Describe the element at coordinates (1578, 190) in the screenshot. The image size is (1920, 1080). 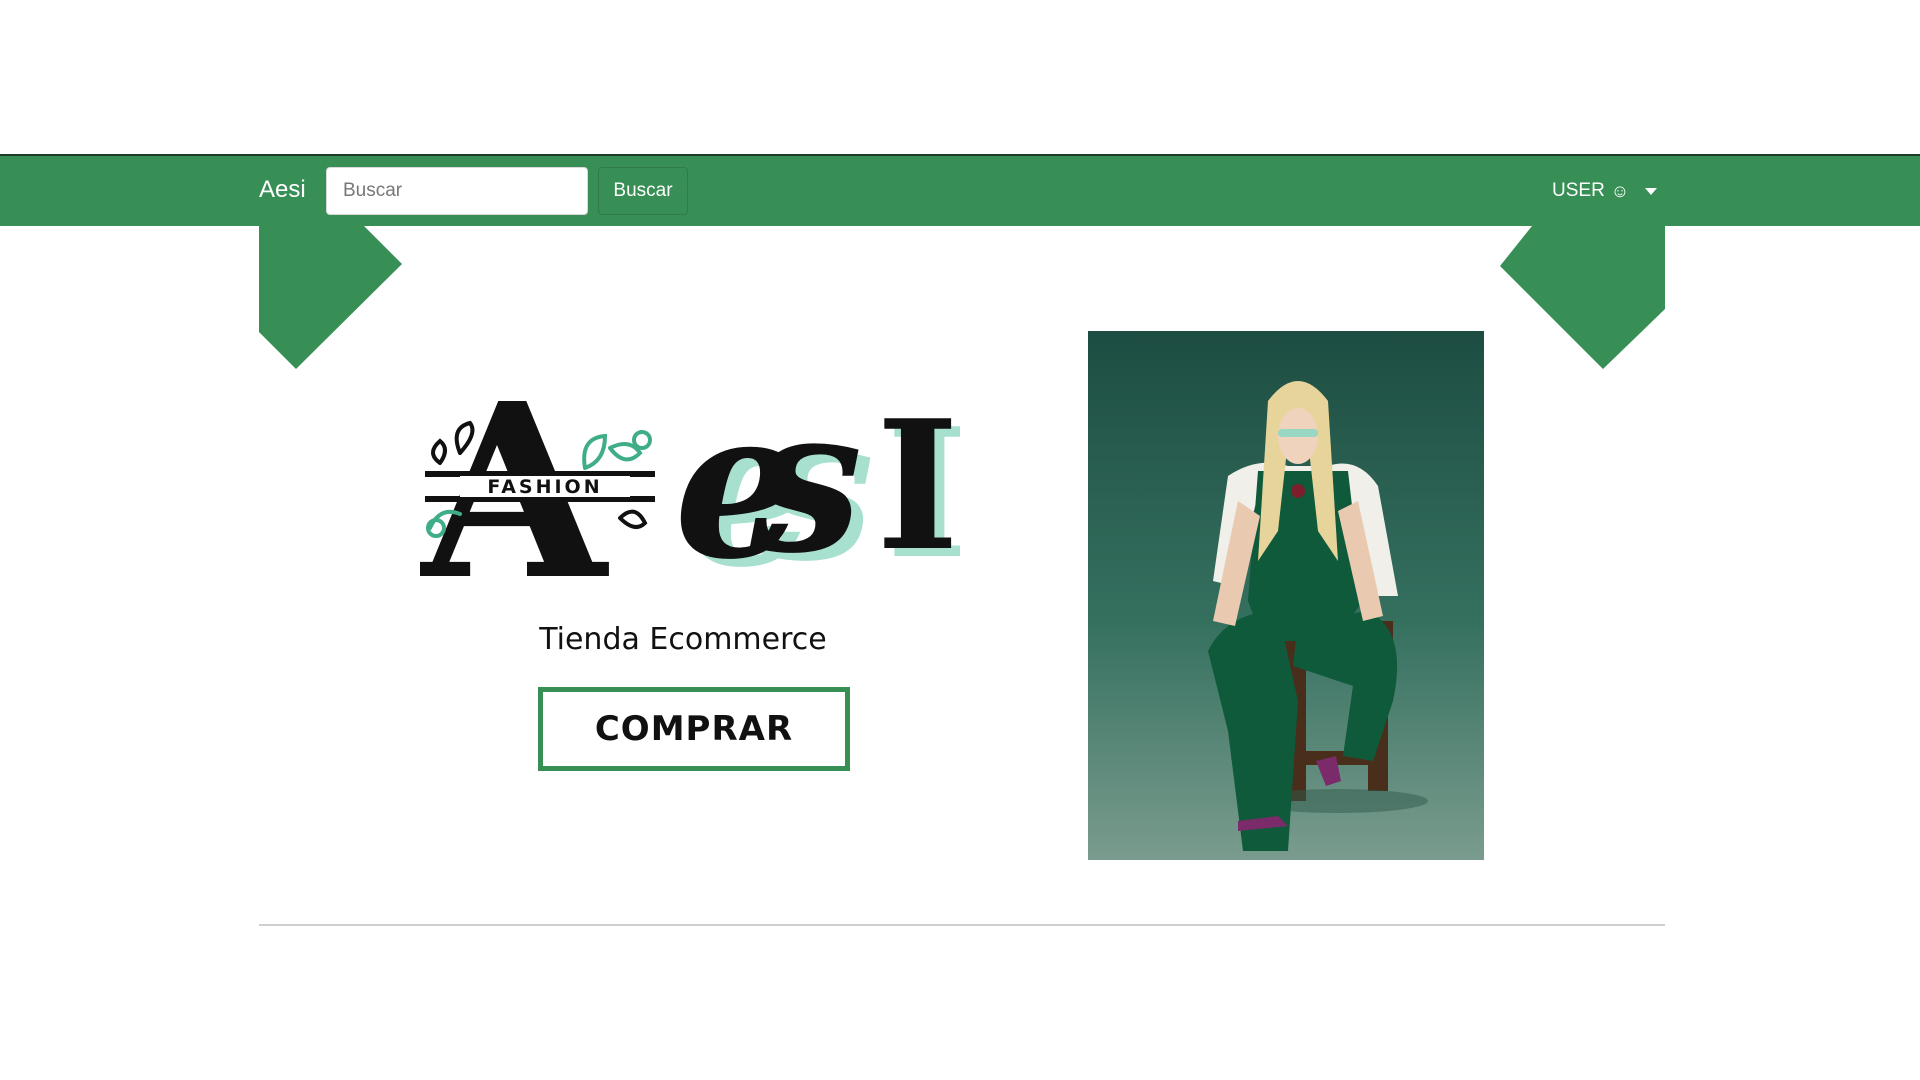
I see `user-label: USER` at that location.